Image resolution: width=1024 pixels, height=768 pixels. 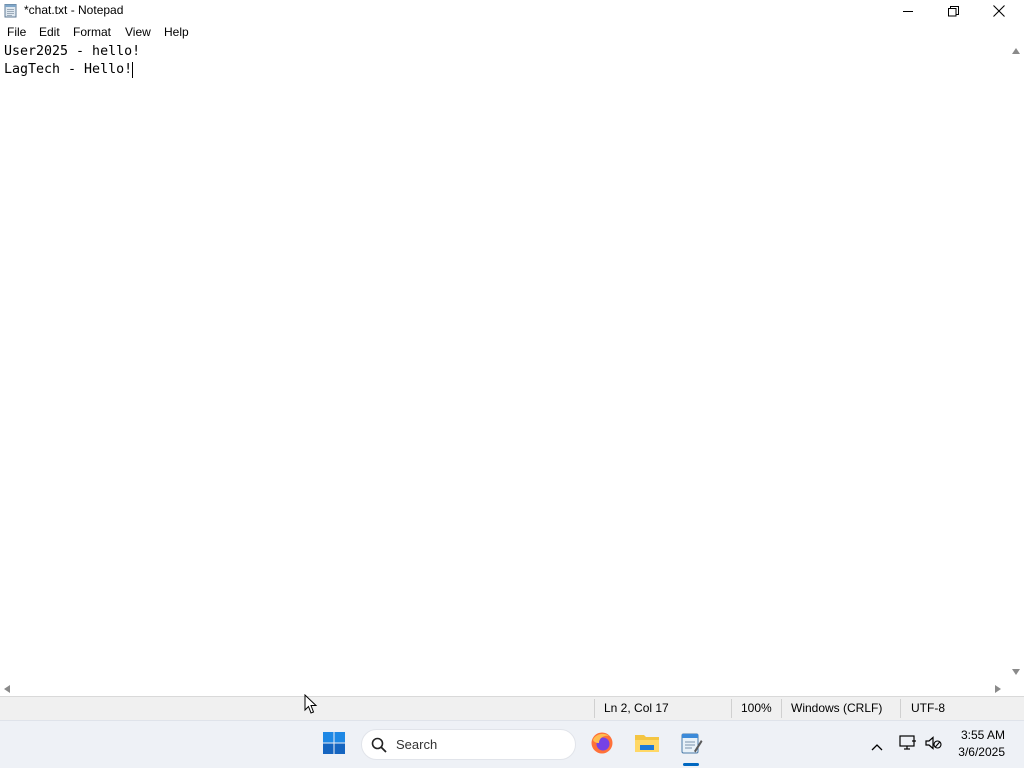 What do you see at coordinates (691, 764) in the screenshot?
I see `active-app-indicator` at bounding box center [691, 764].